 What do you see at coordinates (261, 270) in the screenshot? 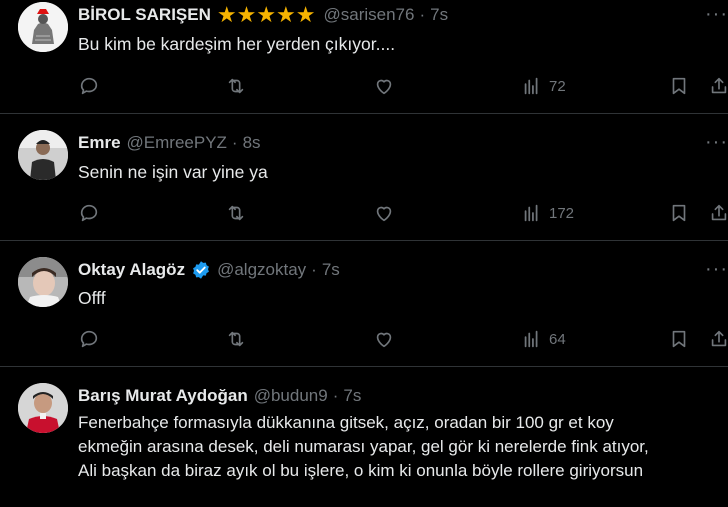
I see `author-handle: @algzoktay` at bounding box center [261, 270].